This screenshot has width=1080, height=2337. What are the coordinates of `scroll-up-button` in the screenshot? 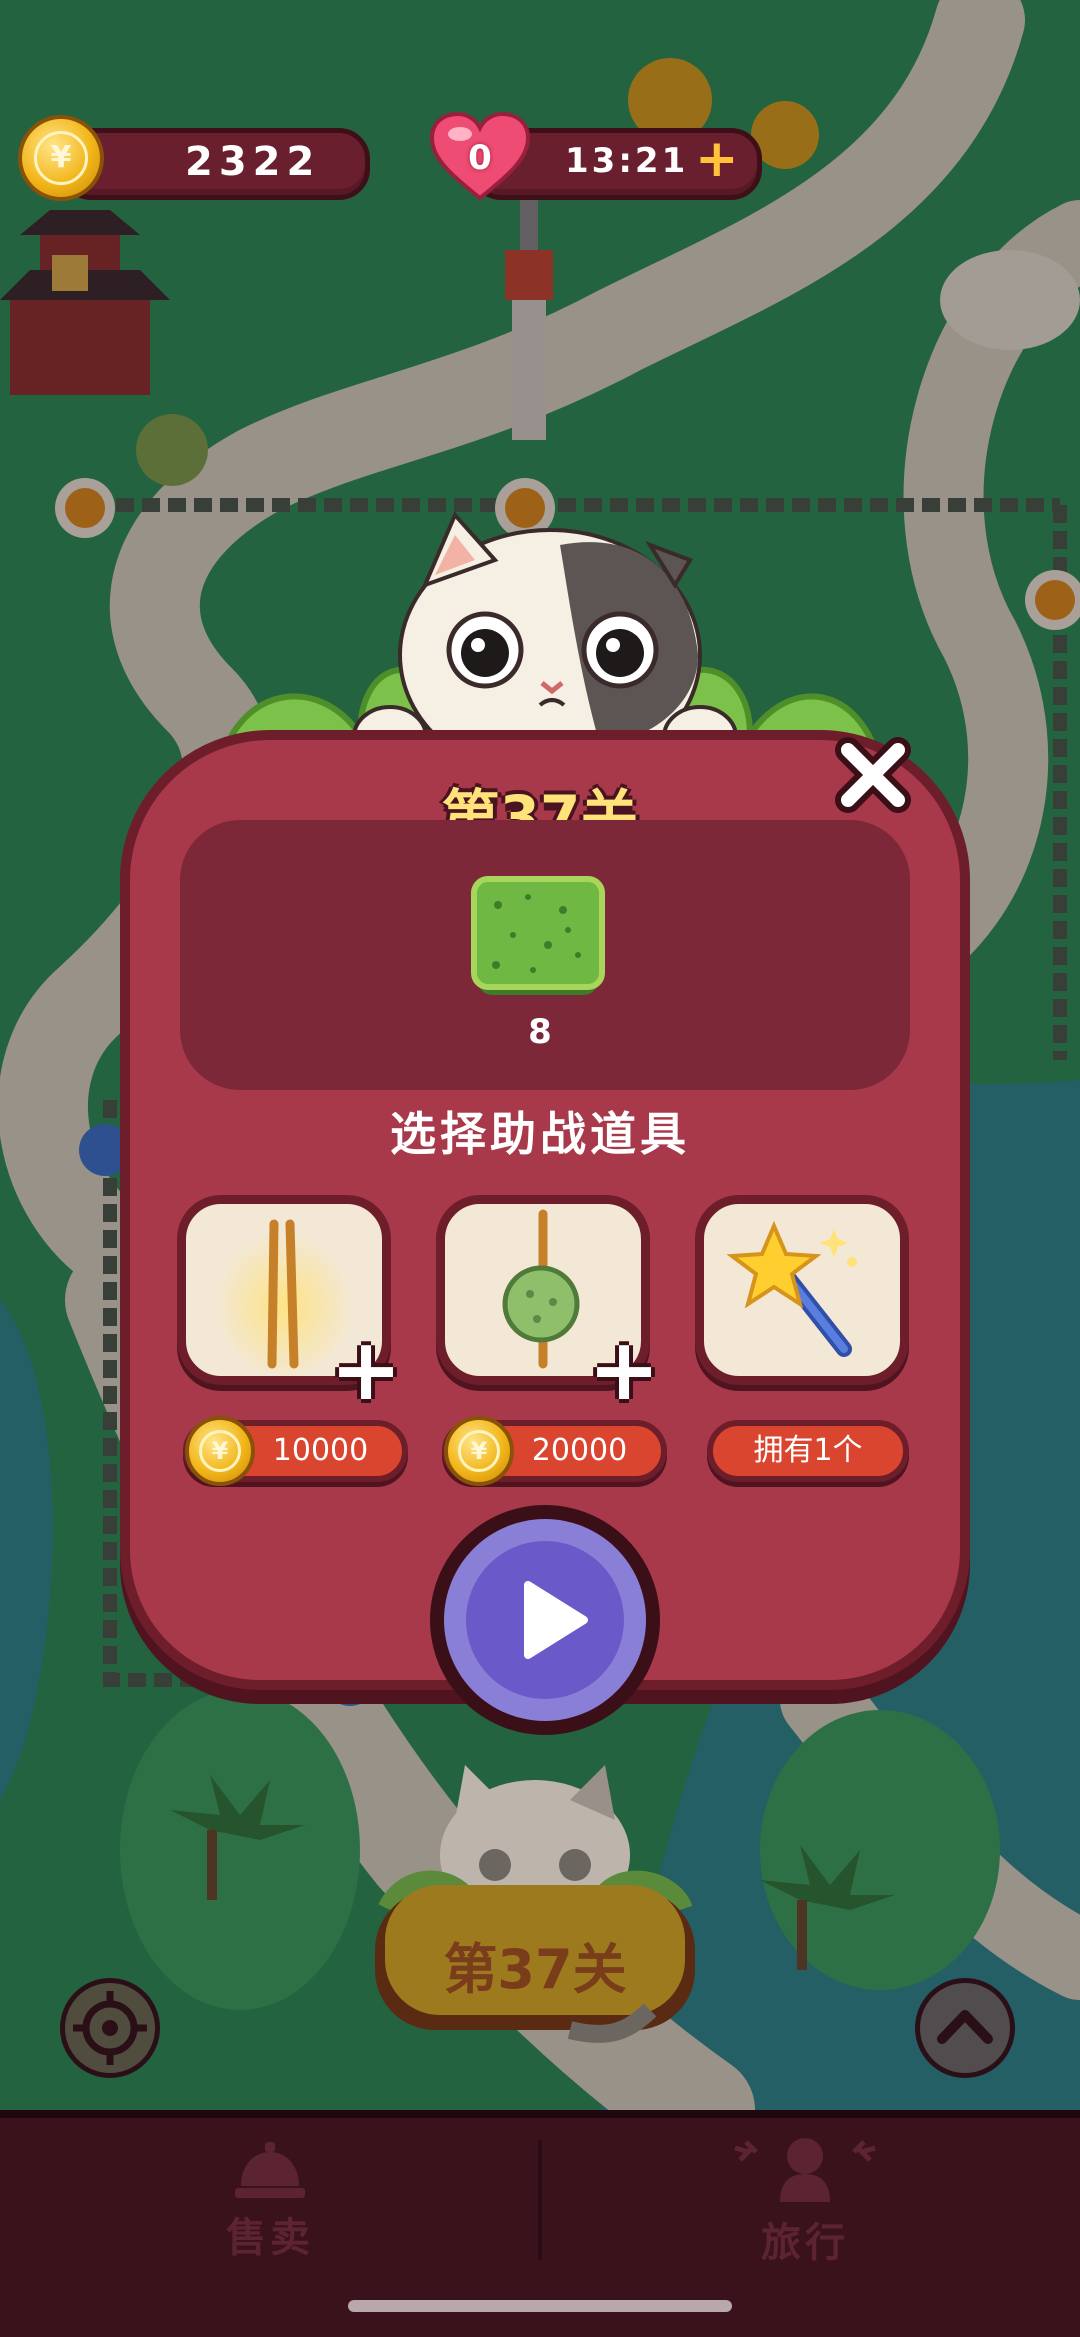 It's located at (965, 2028).